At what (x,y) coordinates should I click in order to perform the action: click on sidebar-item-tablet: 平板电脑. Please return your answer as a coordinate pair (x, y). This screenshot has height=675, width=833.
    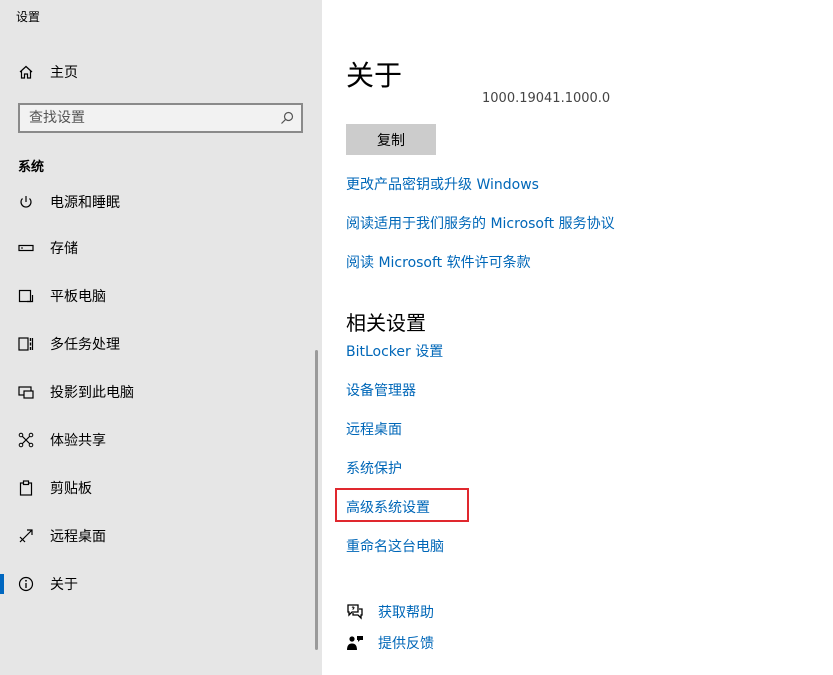
    Looking at the image, I should click on (161, 296).